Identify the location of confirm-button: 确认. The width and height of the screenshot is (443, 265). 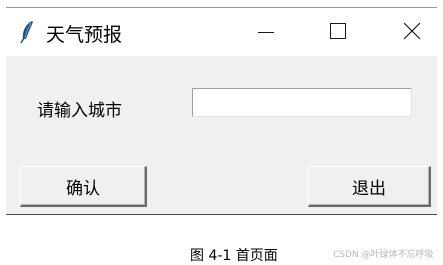
(83, 186).